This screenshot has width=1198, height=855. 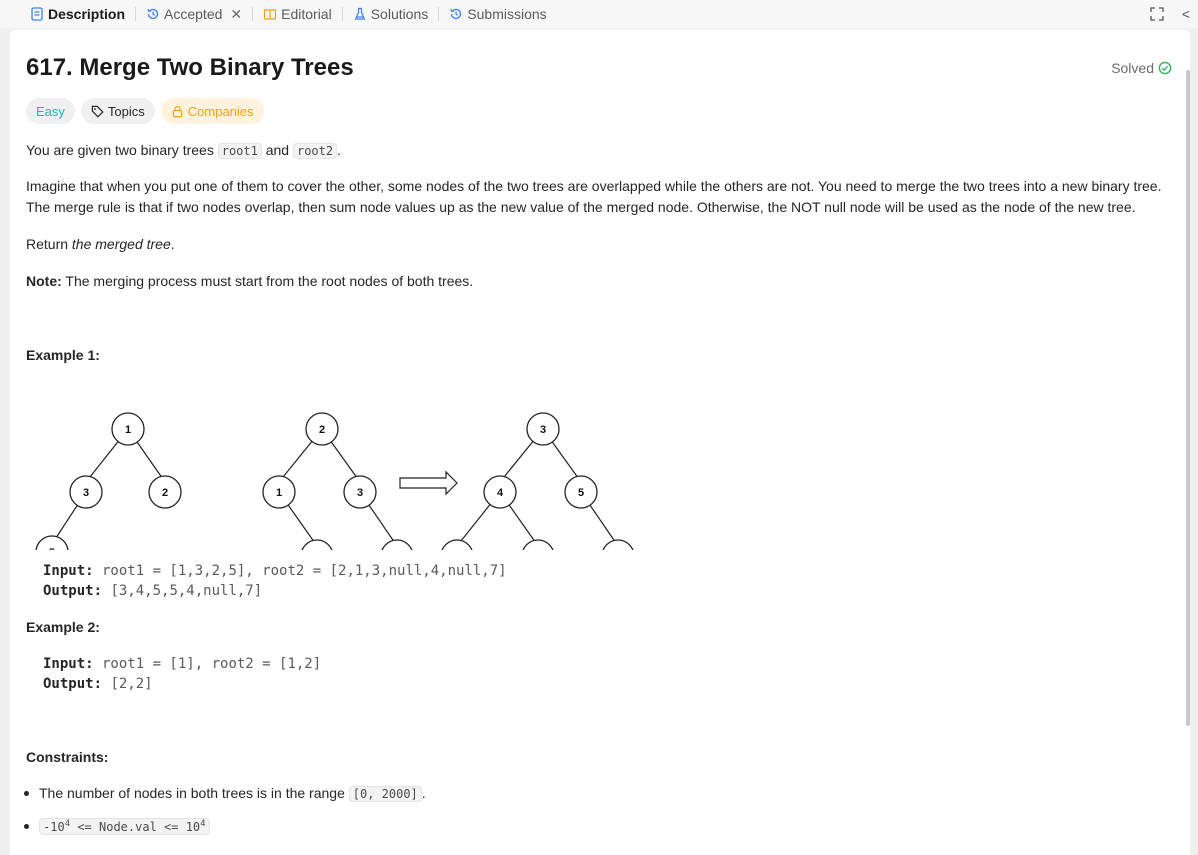 What do you see at coordinates (1132, 68) in the screenshot?
I see `solved-label: Solved` at bounding box center [1132, 68].